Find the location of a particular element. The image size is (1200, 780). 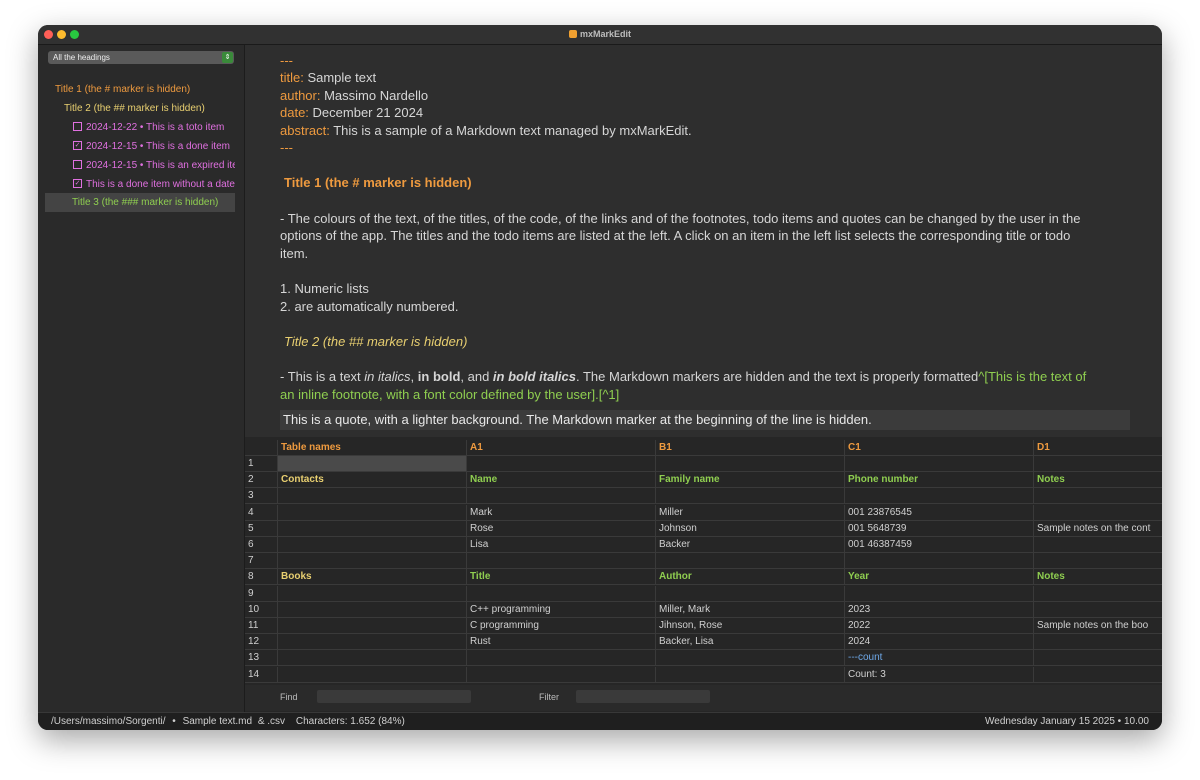

table-cell: Lisa is located at coordinates (561, 545).